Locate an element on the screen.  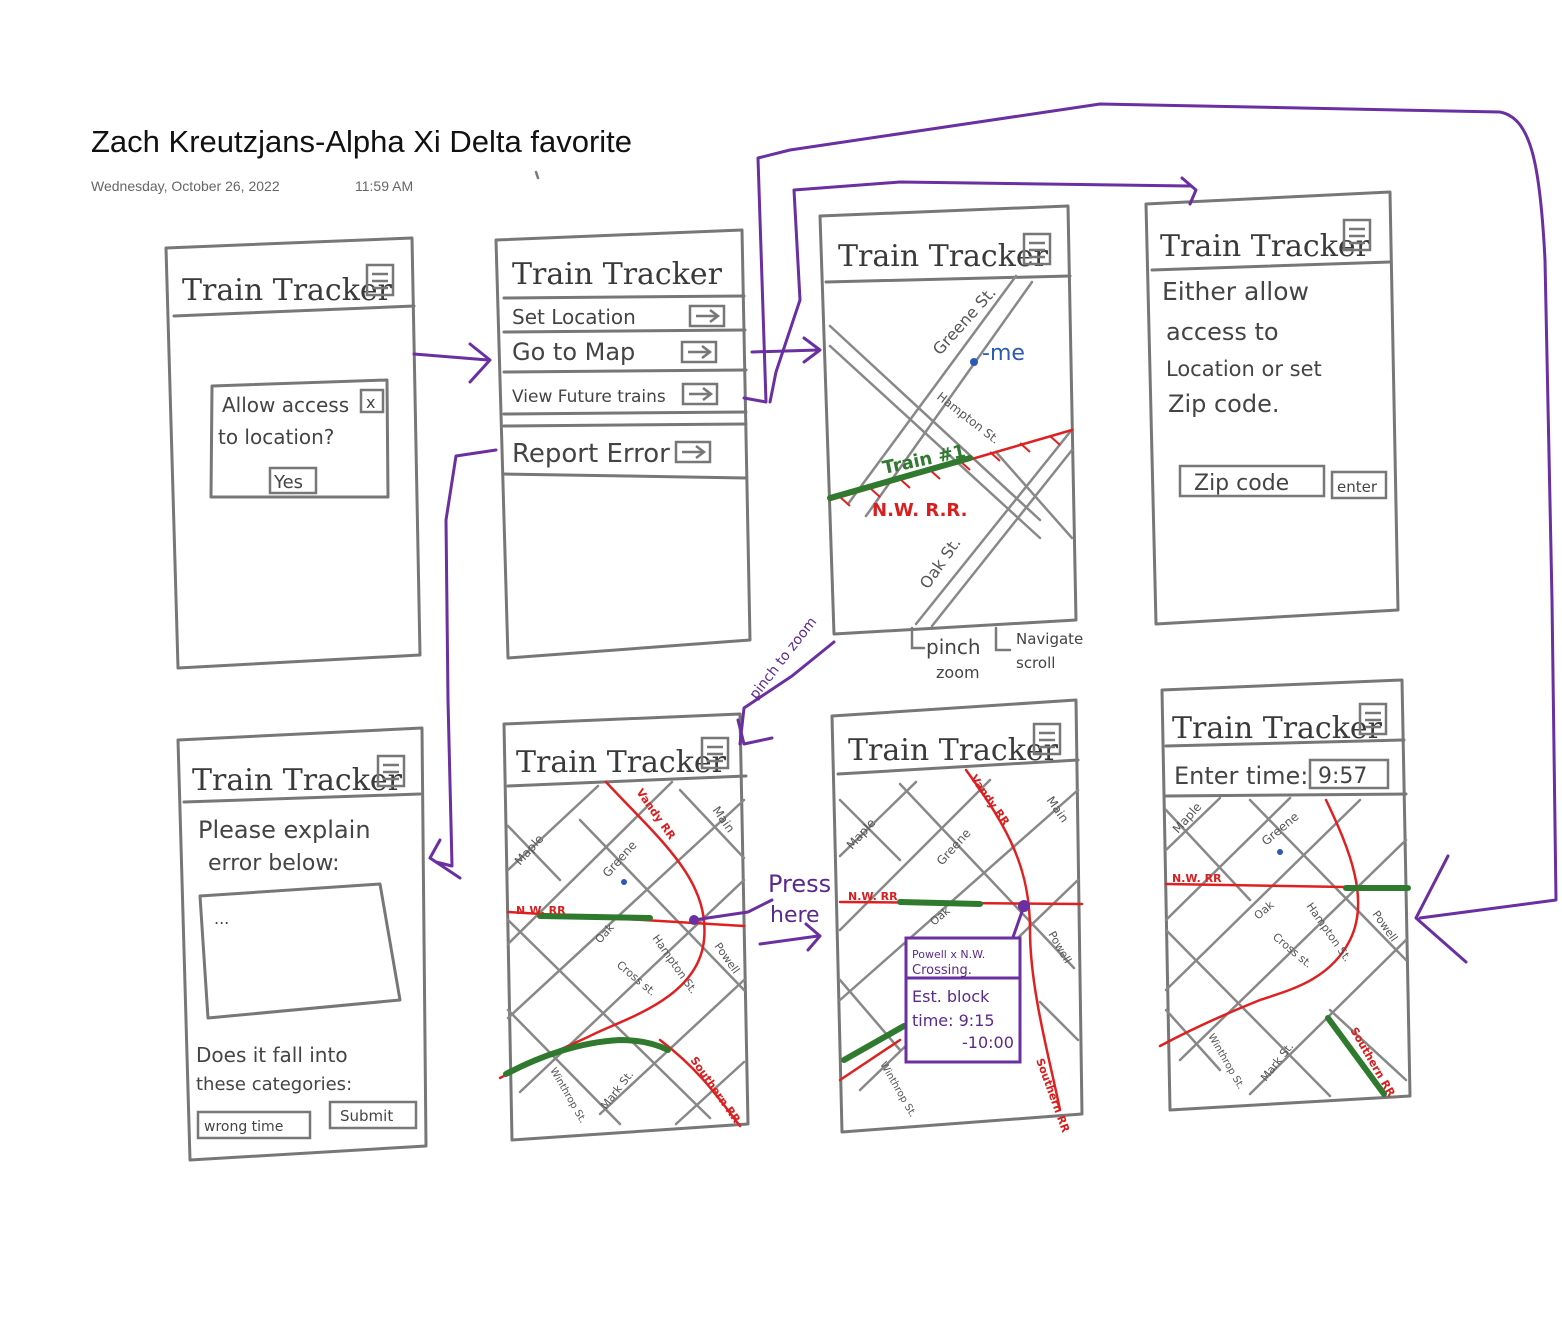
screen-map-title: Train Tracker is located at coordinates (943, 256).